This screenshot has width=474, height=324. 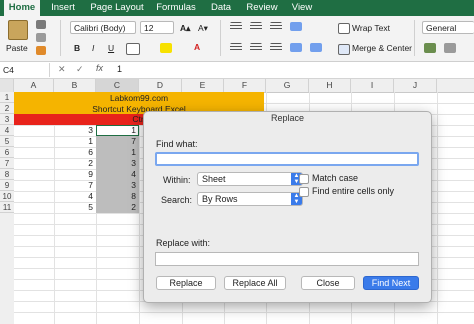 What do you see at coordinates (371, 28) in the screenshot?
I see `wrap-text-button: Wrap Text` at bounding box center [371, 28].